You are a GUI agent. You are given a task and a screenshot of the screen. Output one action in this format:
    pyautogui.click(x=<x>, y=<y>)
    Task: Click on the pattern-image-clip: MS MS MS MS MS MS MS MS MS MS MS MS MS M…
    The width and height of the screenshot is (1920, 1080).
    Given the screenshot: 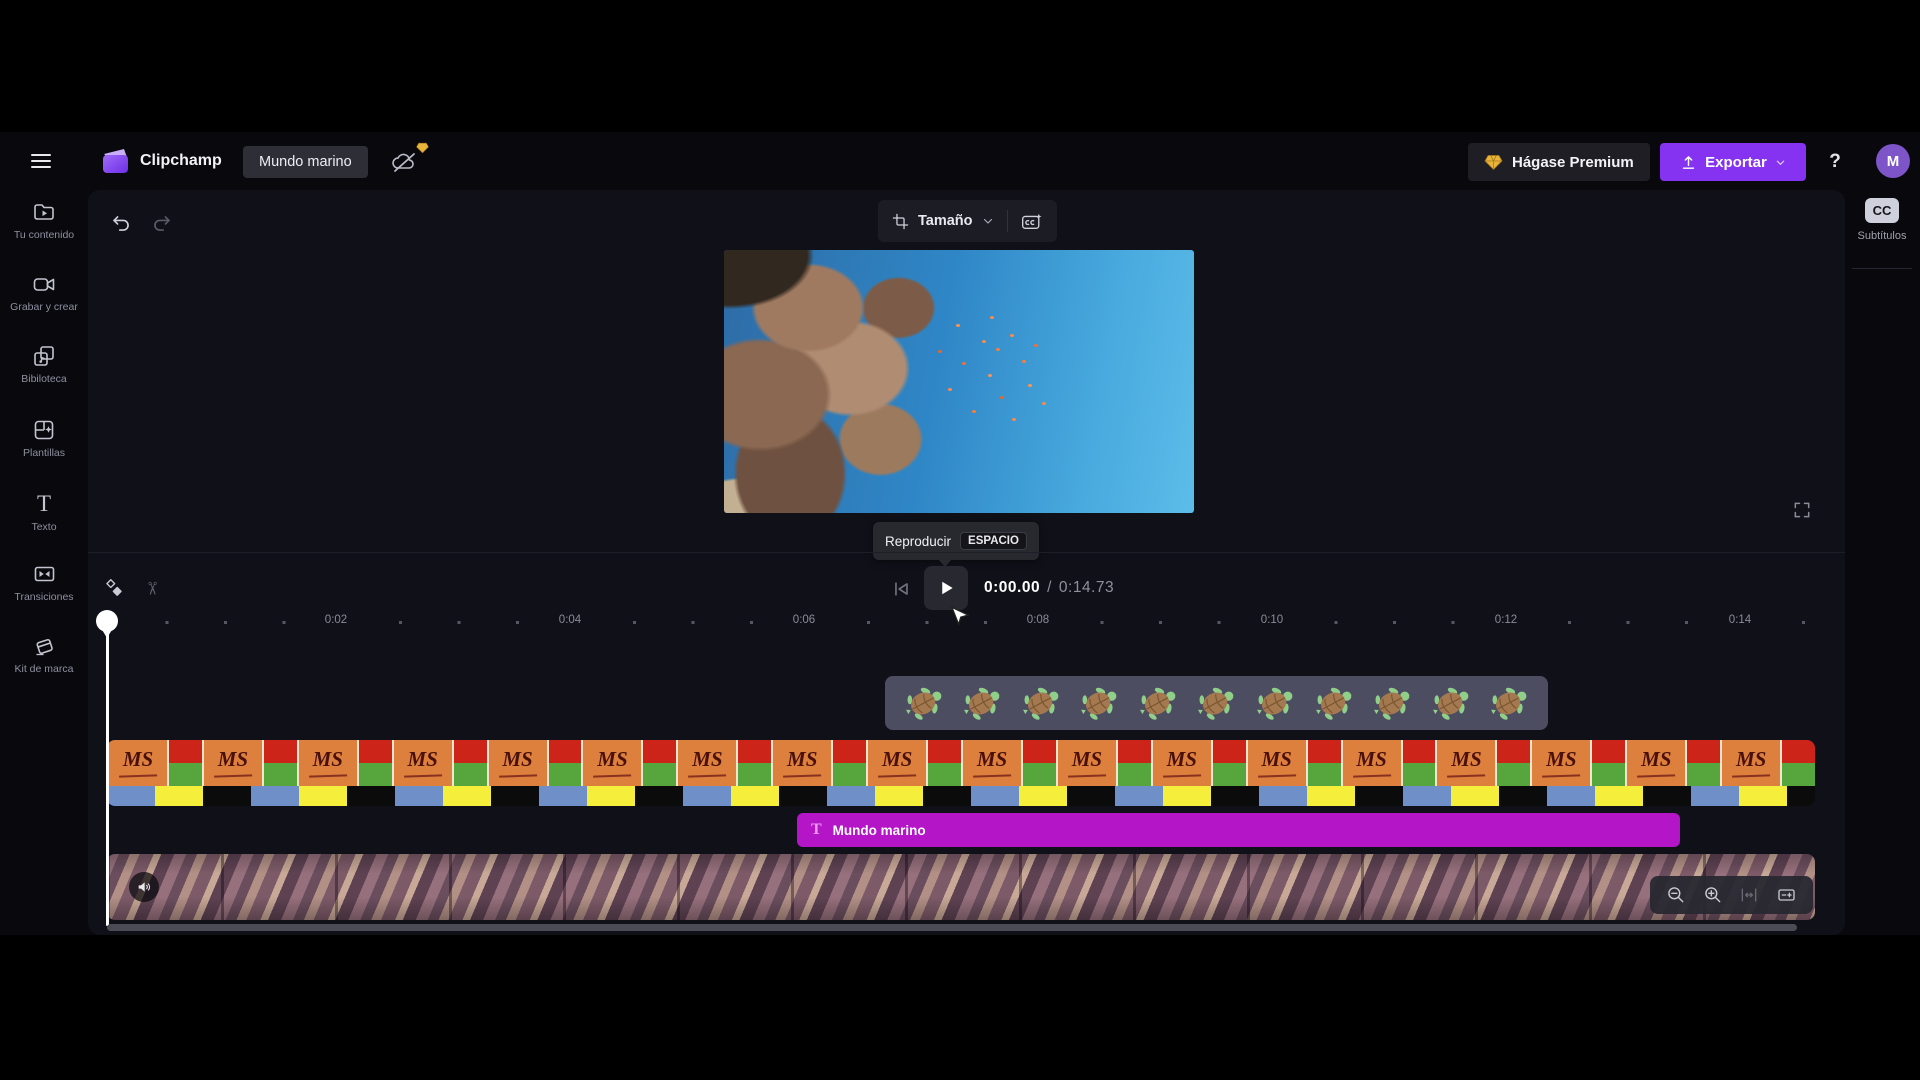 What is the action you would take?
    pyautogui.click(x=961, y=773)
    